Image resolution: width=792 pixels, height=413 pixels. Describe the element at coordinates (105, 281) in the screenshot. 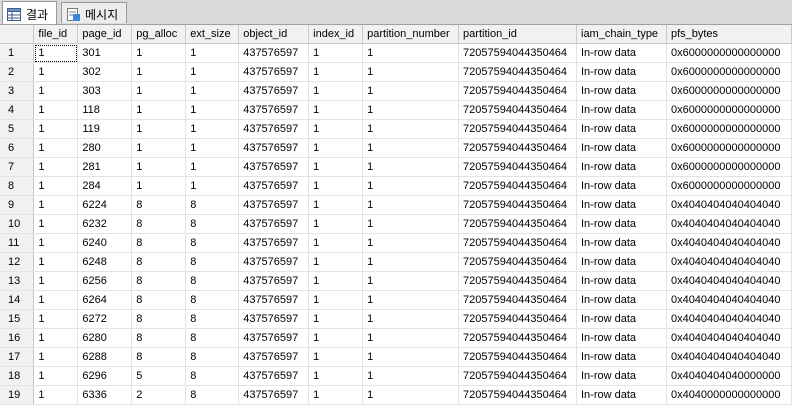

I see `cell-page-id: 6256` at that location.